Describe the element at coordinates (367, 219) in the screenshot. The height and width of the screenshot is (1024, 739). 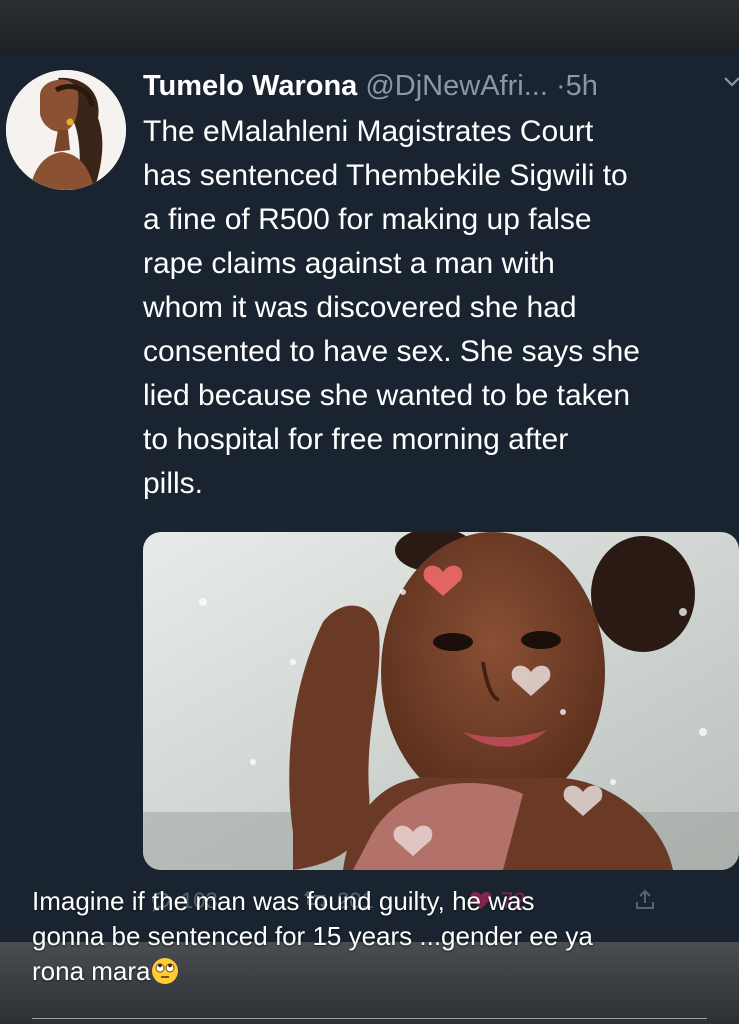
I see `tweet-text-line: a fine of R500 for making up false` at that location.